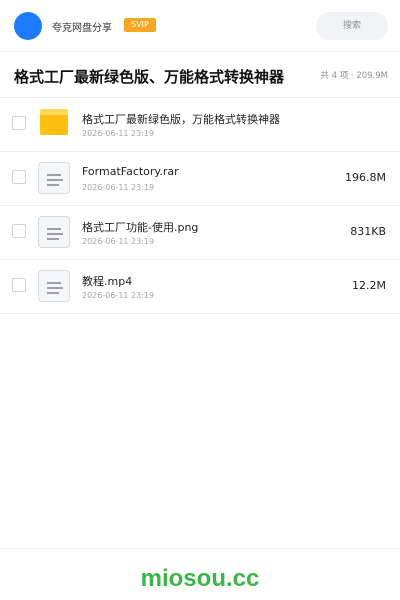  Describe the element at coordinates (82, 28) in the screenshot. I see `share-owner-name: 夸克网盘分享` at that location.